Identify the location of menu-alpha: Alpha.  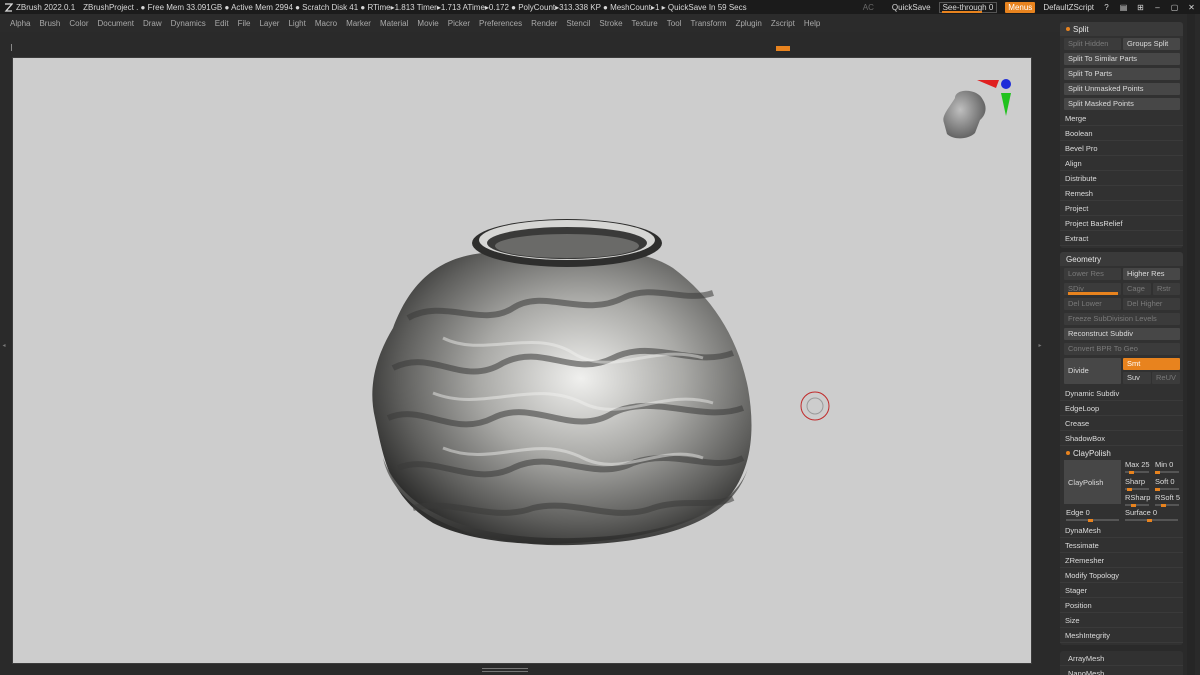
(20, 23).